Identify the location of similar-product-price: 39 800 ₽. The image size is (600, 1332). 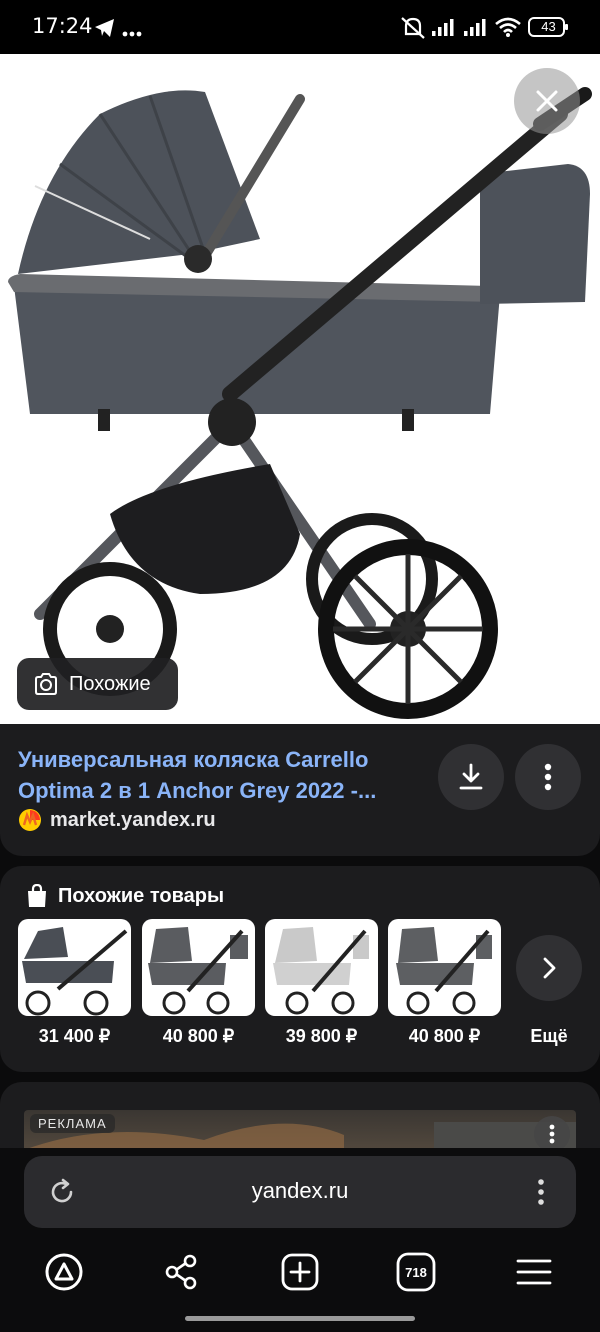
(321, 1036).